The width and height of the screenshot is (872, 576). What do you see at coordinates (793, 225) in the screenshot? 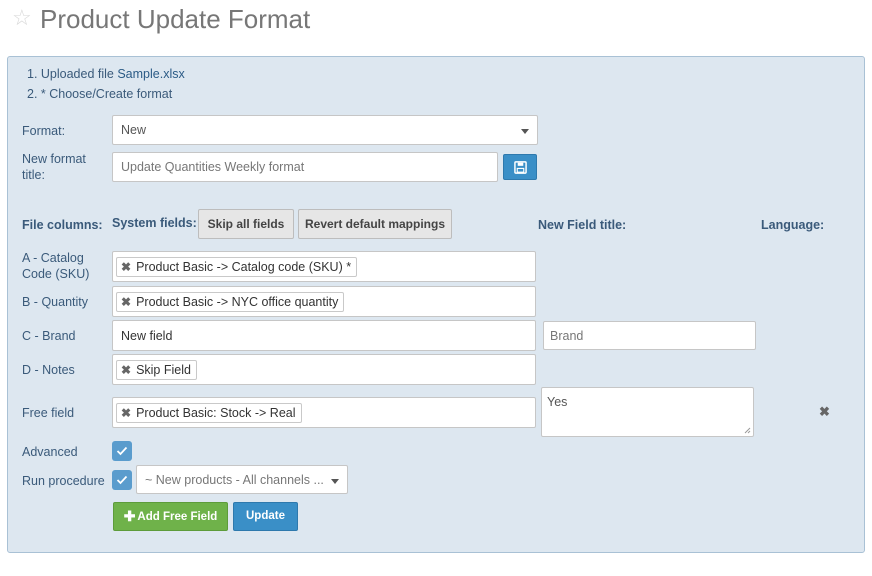
I see `language-header: Language:` at bounding box center [793, 225].